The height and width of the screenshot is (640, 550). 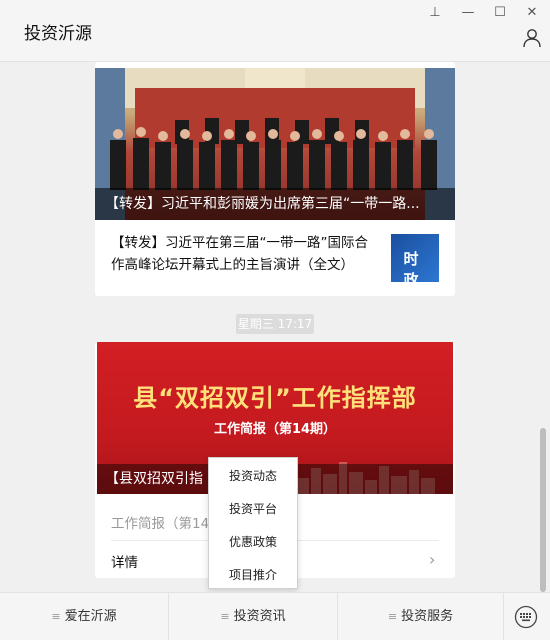 I want to click on article-thumbnail: 时 政, so click(x=415, y=258).